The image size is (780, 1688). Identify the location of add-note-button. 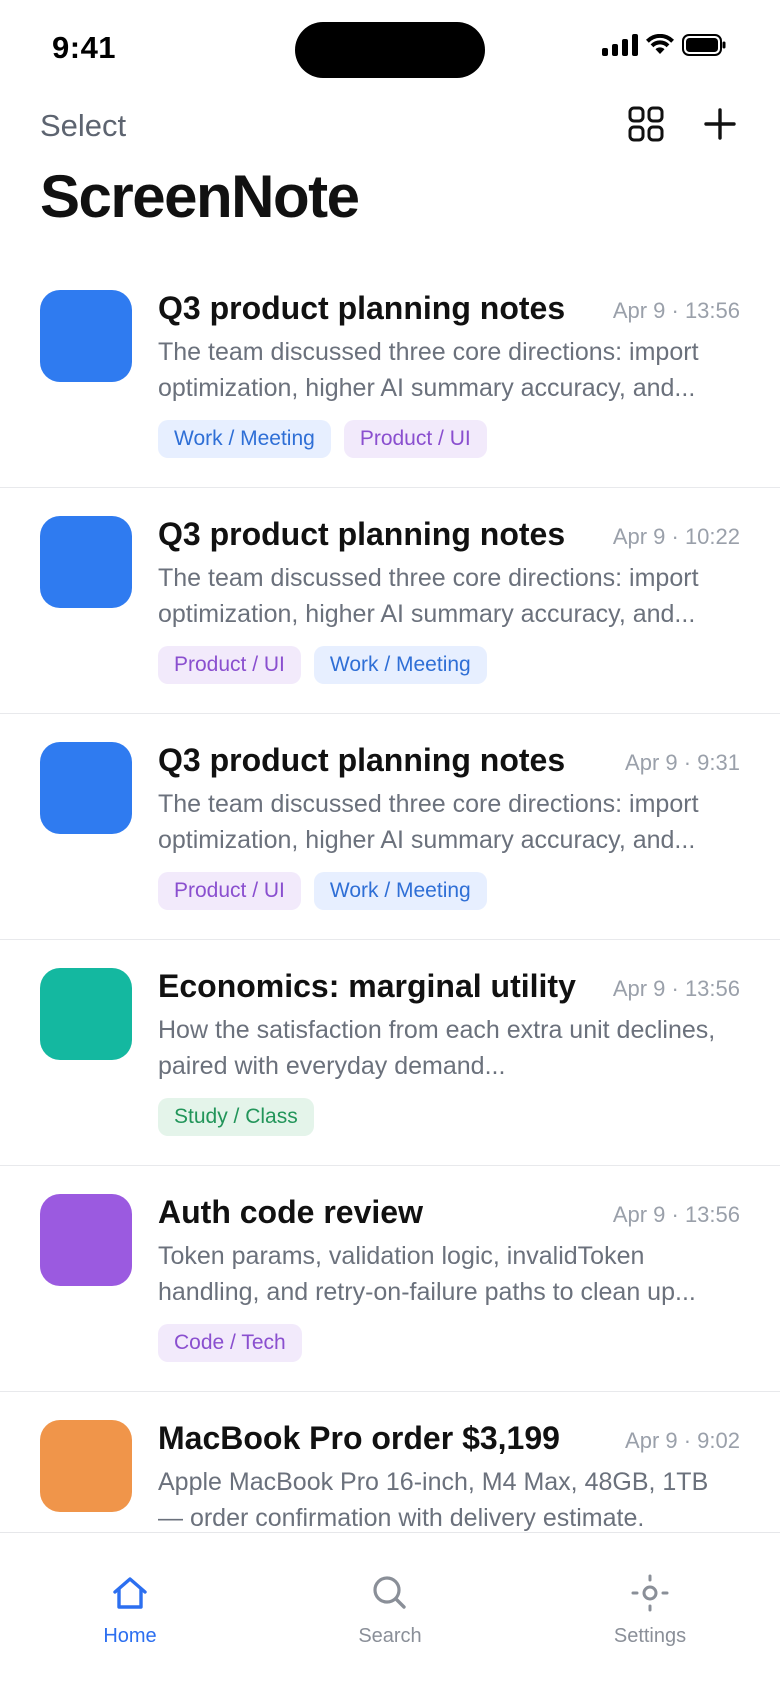
(720, 124).